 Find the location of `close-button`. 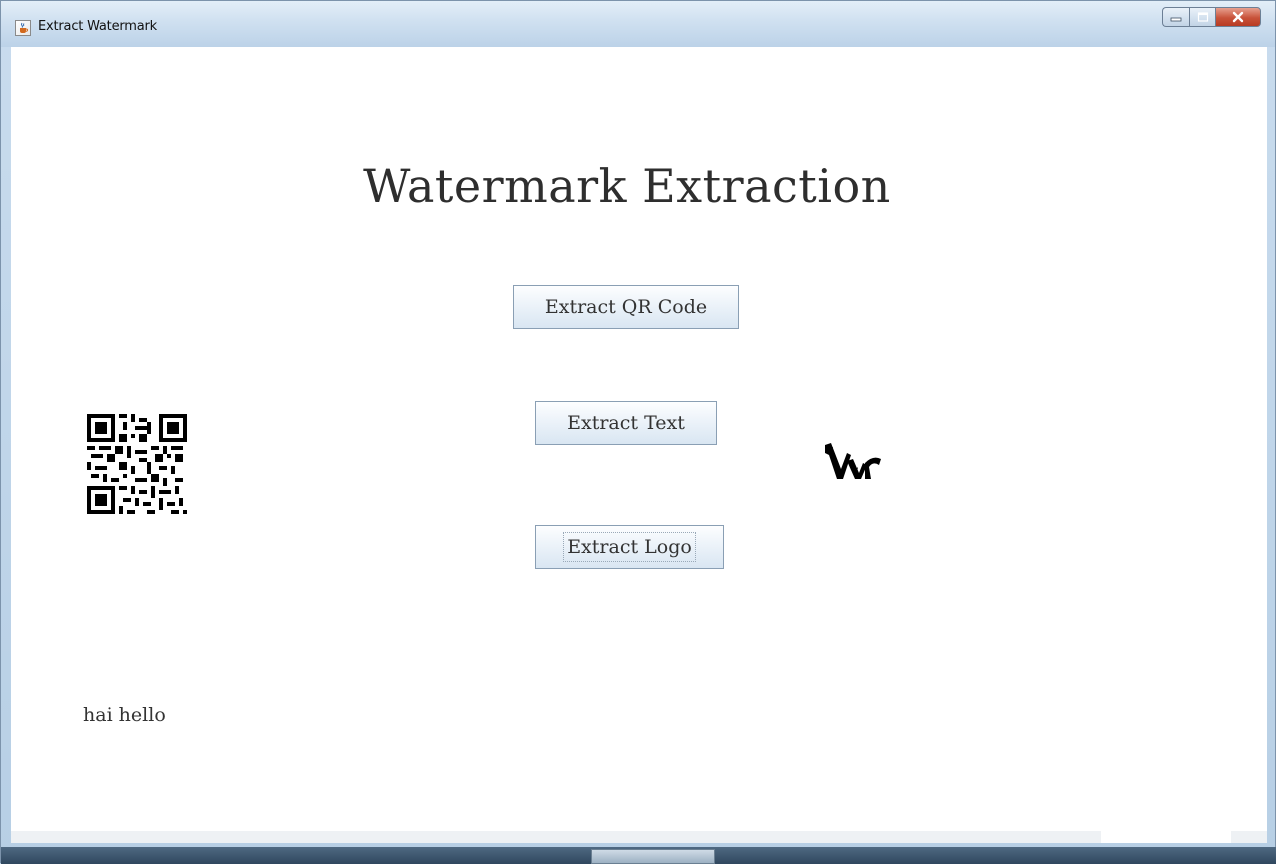

close-button is located at coordinates (1238, 17).